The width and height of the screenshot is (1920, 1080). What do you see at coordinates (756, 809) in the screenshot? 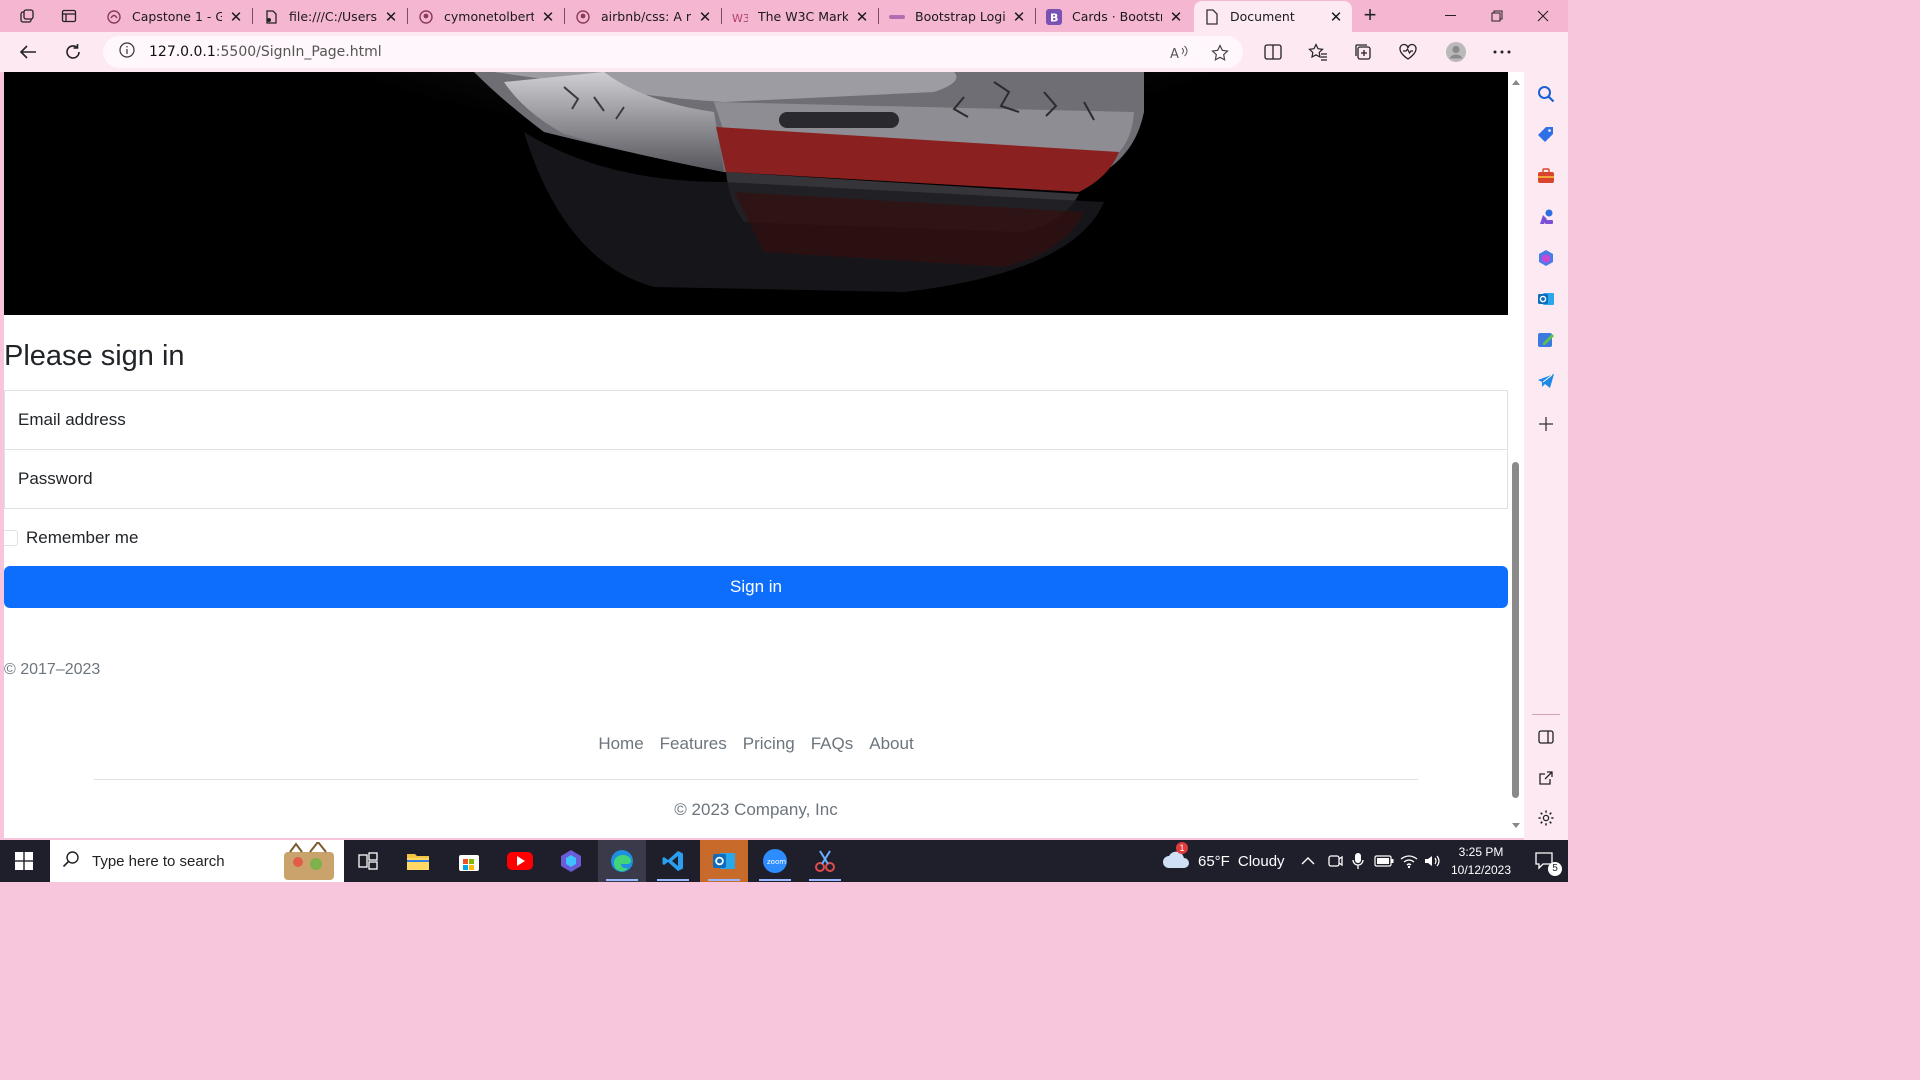
I see `footer-copyright: © 2023 Company, Inc` at bounding box center [756, 809].